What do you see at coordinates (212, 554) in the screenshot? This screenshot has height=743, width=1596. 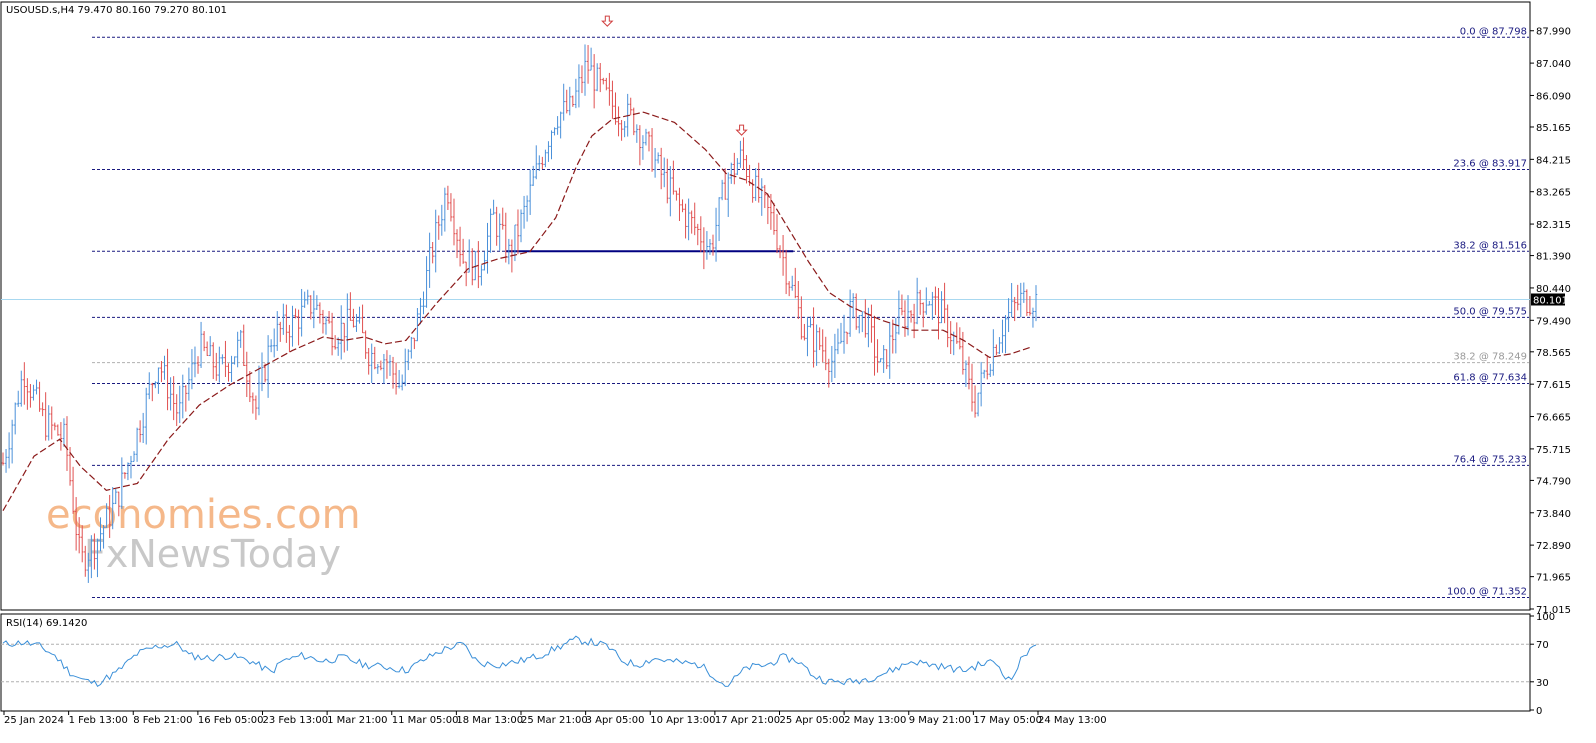 I see `watermark-fxnewstoday: FxNewsToday` at bounding box center [212, 554].